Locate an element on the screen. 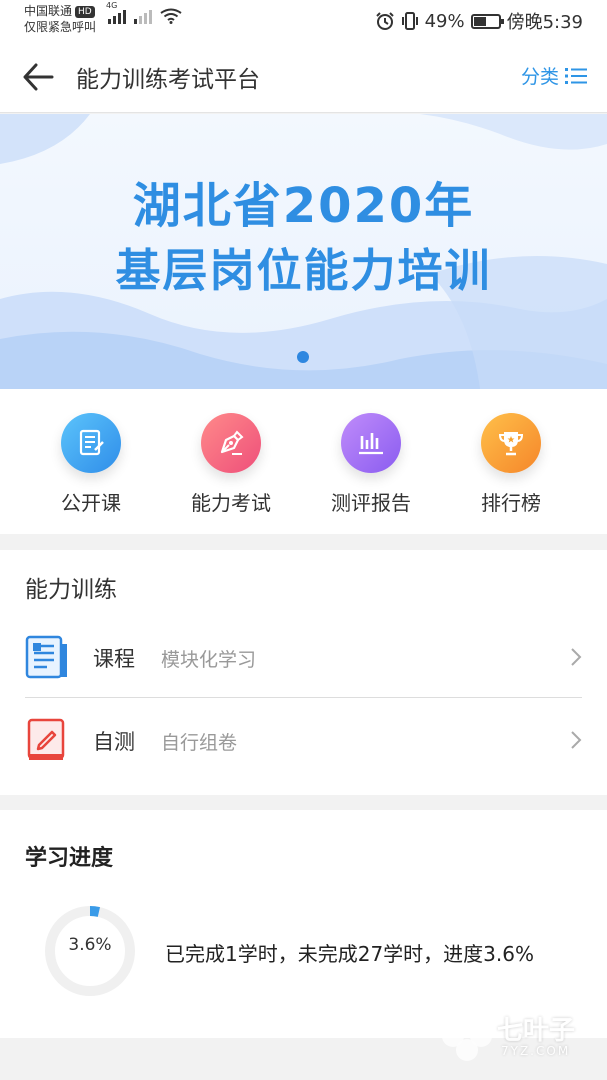 The height and width of the screenshot is (1080, 607). hd-badge: HD is located at coordinates (85, 12).